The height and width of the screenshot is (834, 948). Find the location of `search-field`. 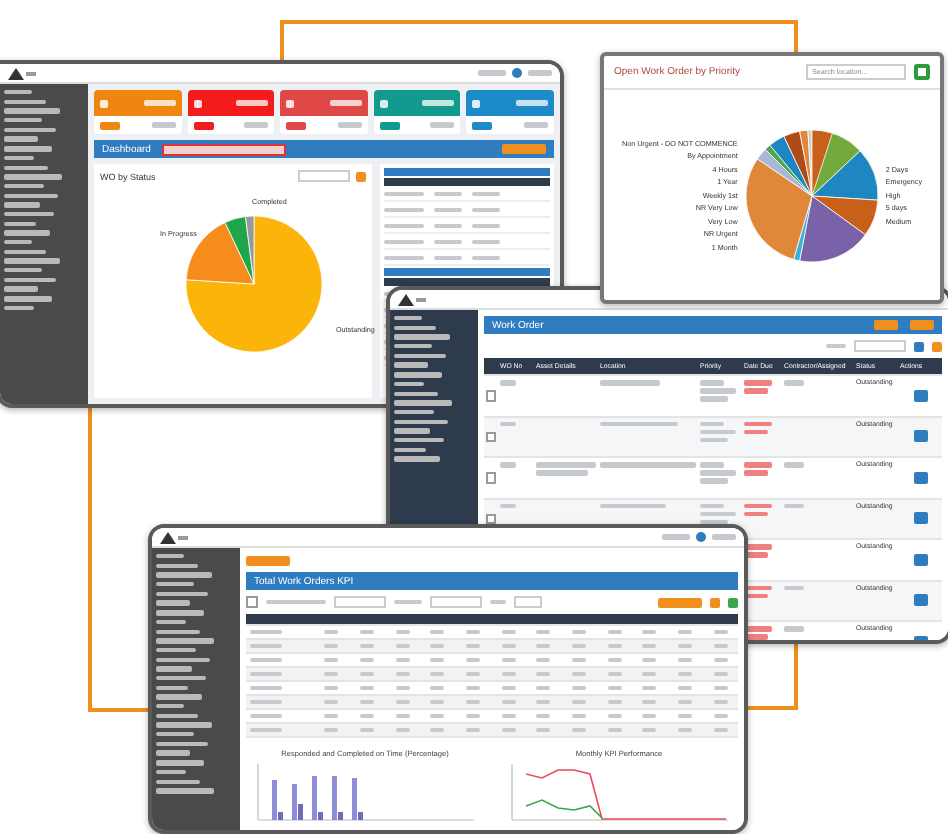

search-field is located at coordinates (880, 346).